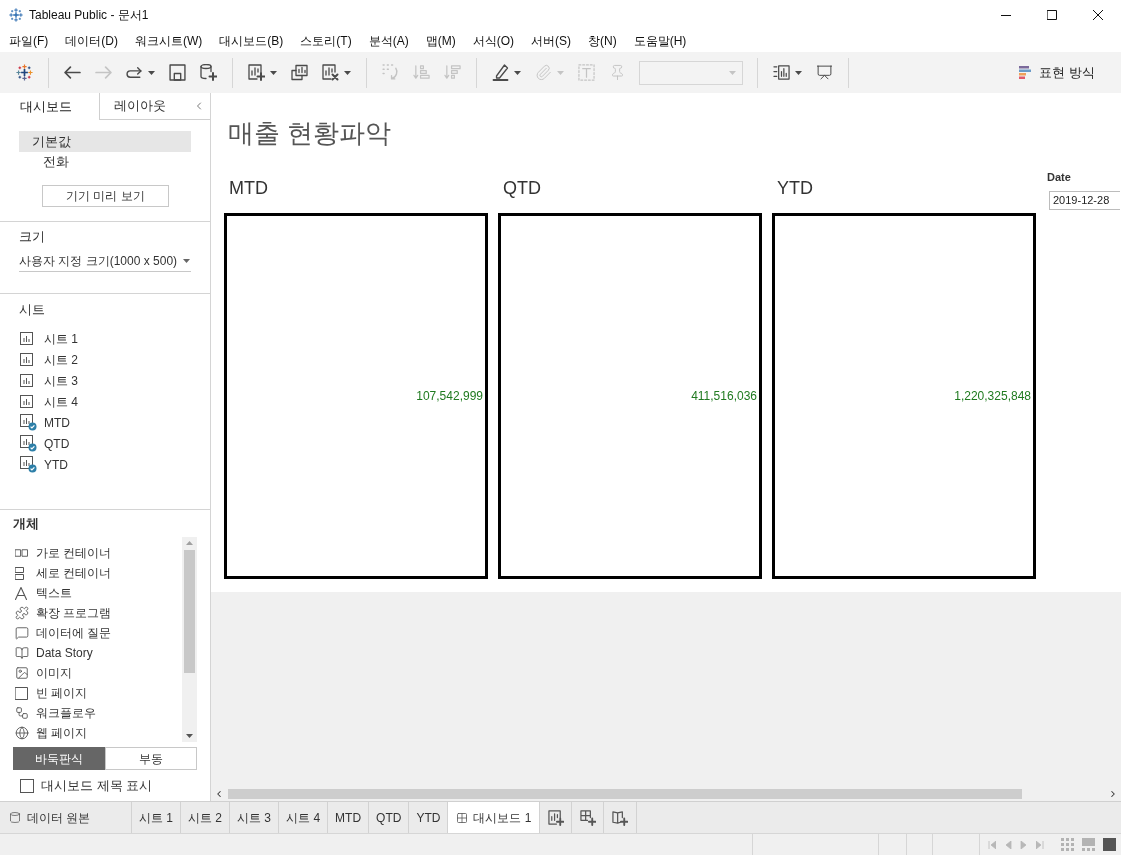  I want to click on database-plus-icon, so click(208, 72).